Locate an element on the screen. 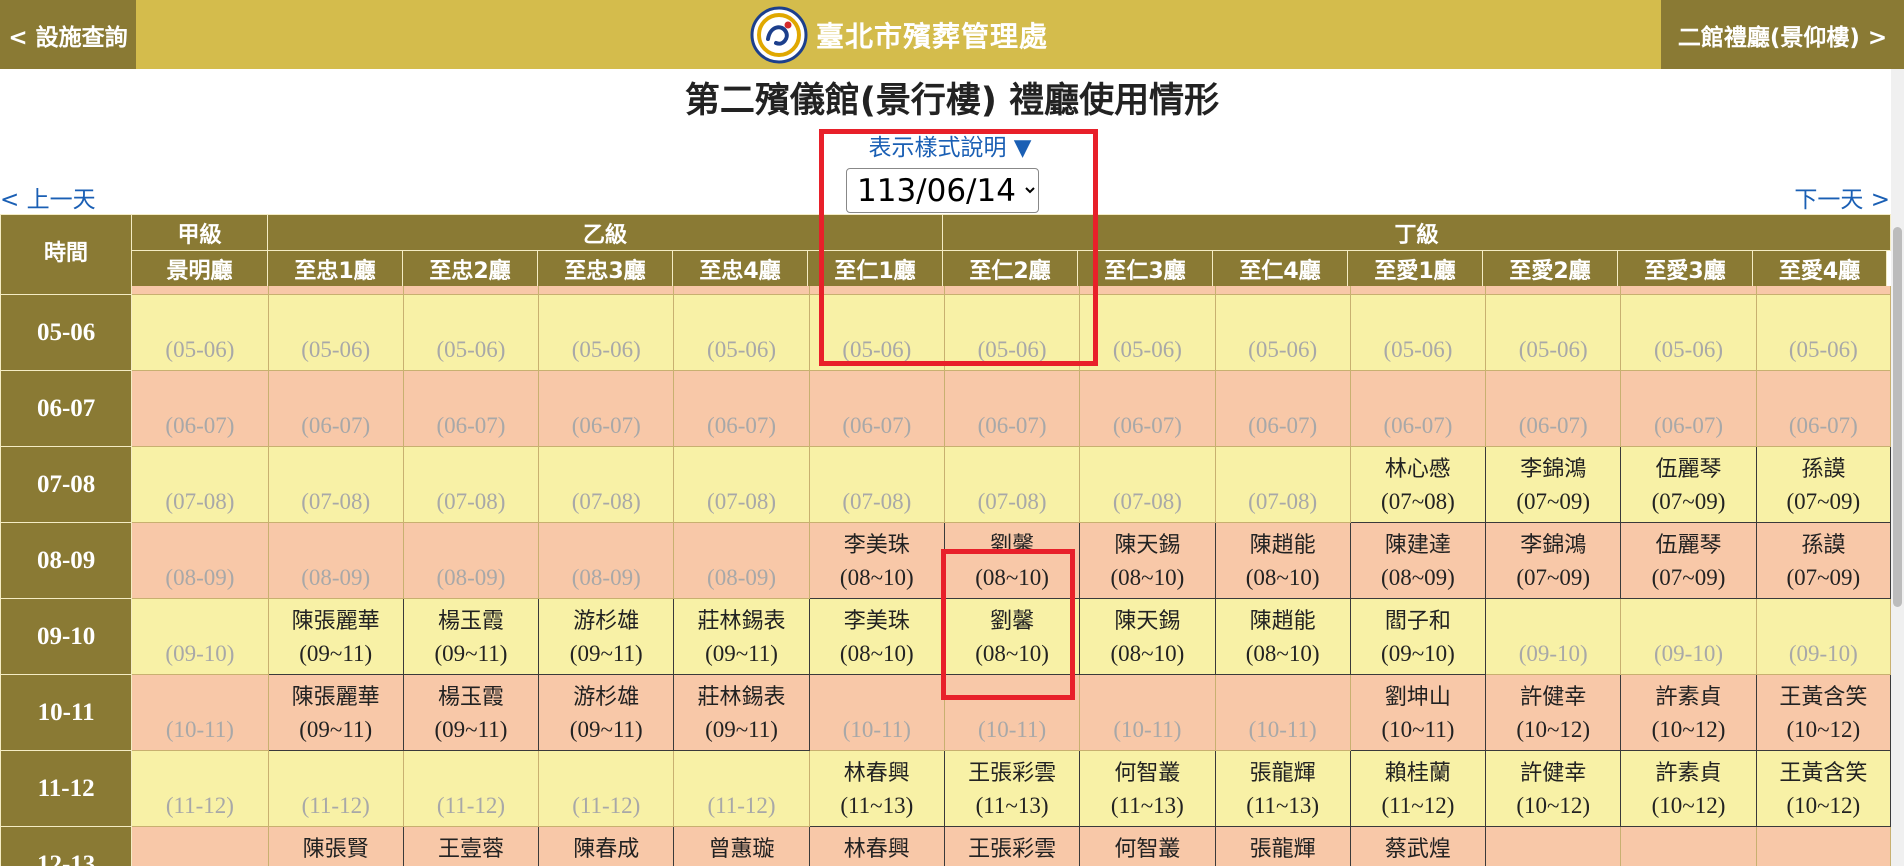 This screenshot has width=1904, height=866. booking-cell: 賴桂蘭 (11~12) is located at coordinates (1418, 788).